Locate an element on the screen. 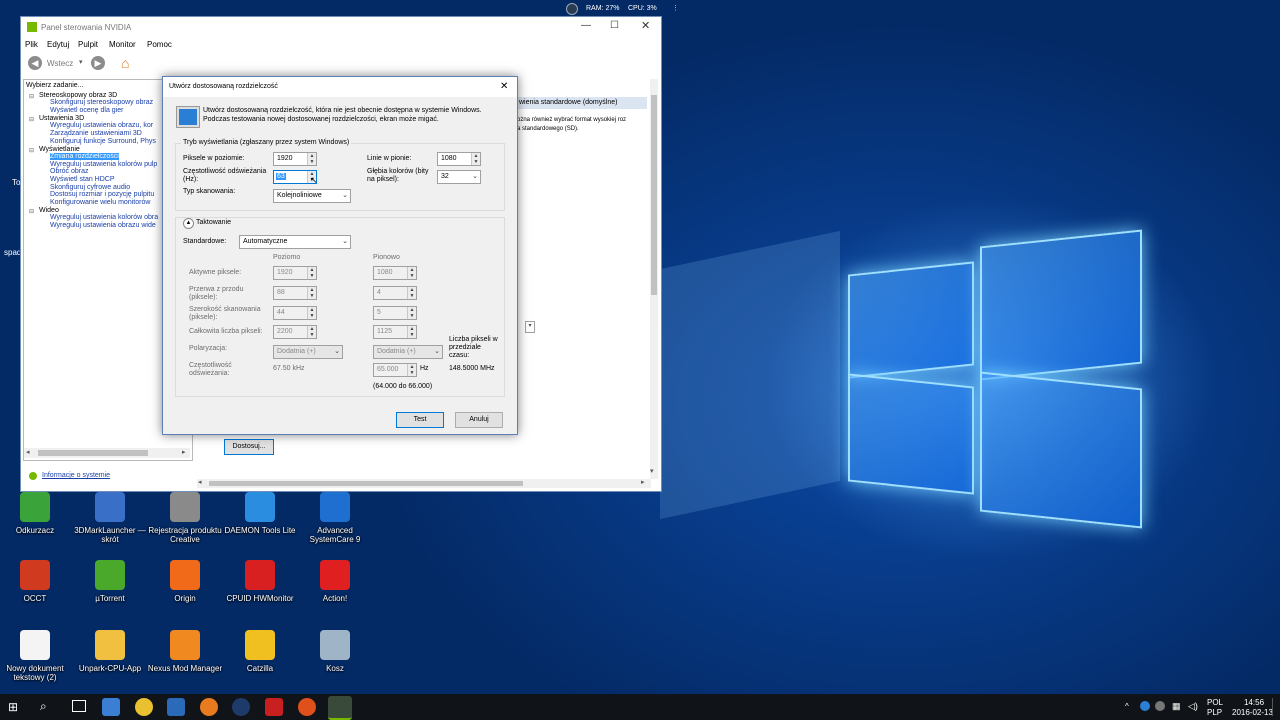 Image resolution: width=1280 pixels, height=720 pixels. polarity-v-select: Dodatnia (+) ⌄ is located at coordinates (408, 352).